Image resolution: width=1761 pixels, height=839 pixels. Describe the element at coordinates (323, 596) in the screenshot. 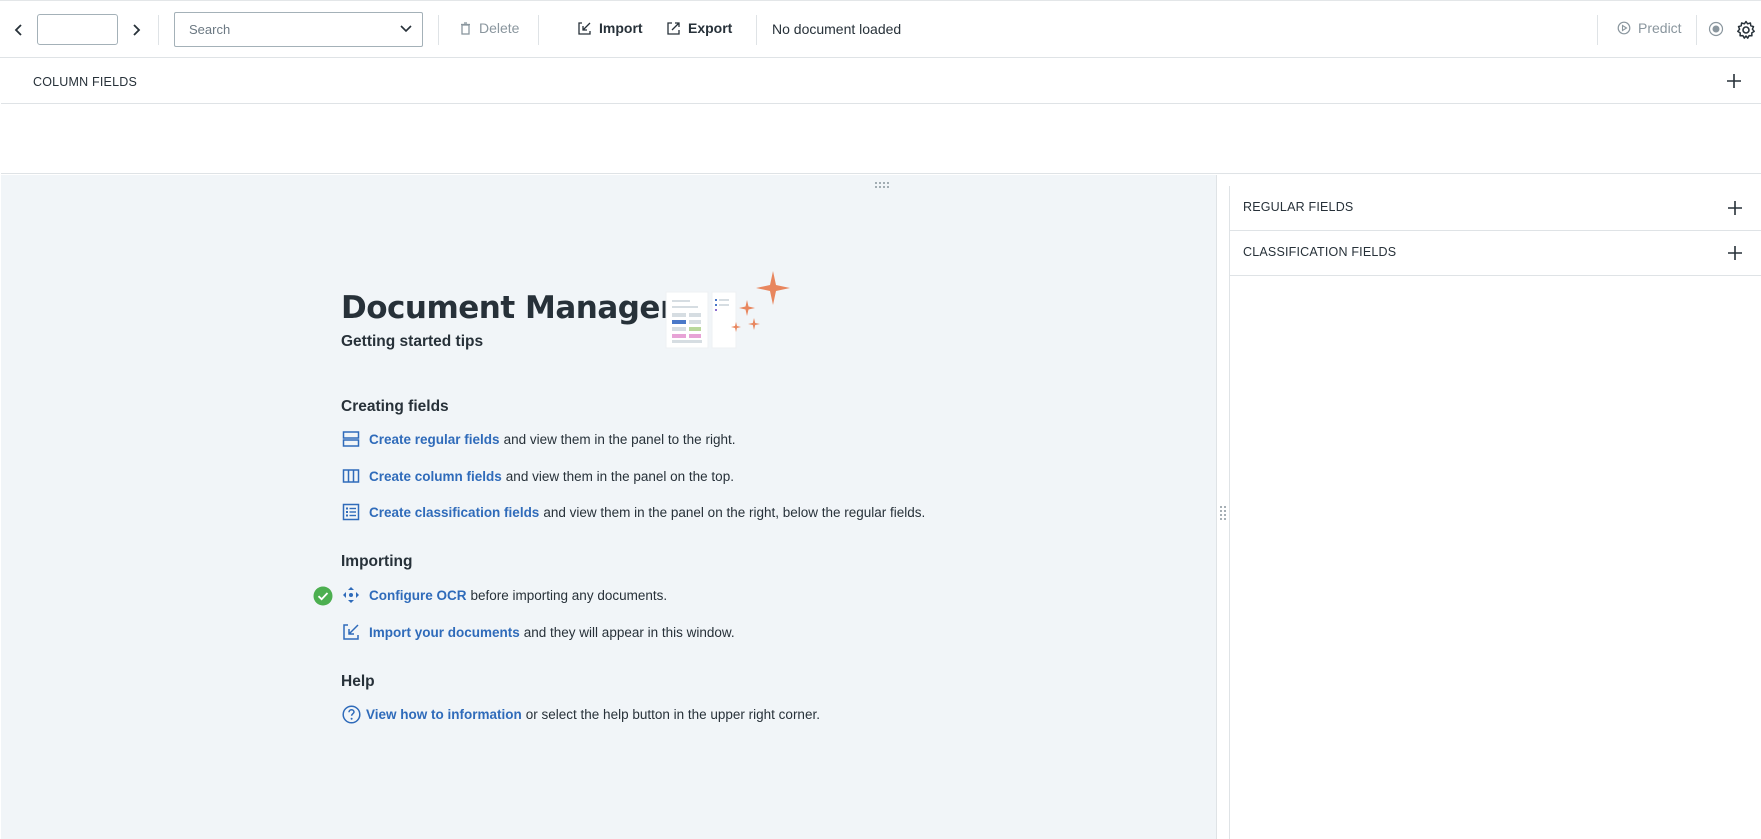

I see `check-circle-icon` at that location.